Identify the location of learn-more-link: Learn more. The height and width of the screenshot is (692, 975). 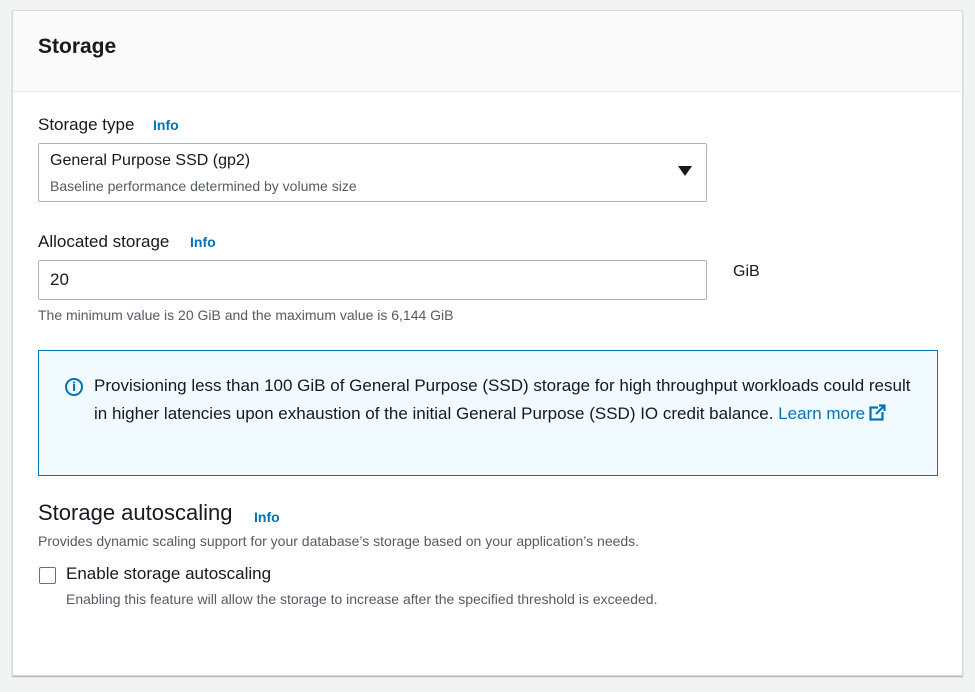
(832, 413).